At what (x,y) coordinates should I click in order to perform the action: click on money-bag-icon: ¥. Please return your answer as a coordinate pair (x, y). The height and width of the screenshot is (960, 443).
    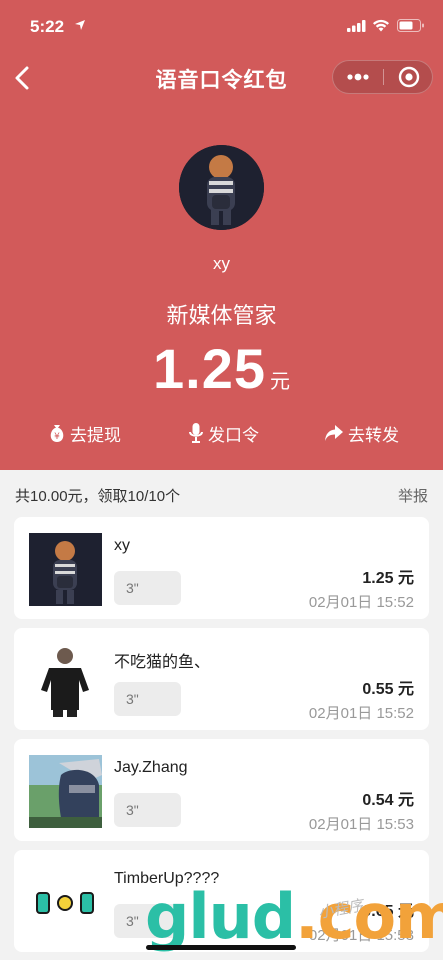
    Looking at the image, I should click on (57, 433).